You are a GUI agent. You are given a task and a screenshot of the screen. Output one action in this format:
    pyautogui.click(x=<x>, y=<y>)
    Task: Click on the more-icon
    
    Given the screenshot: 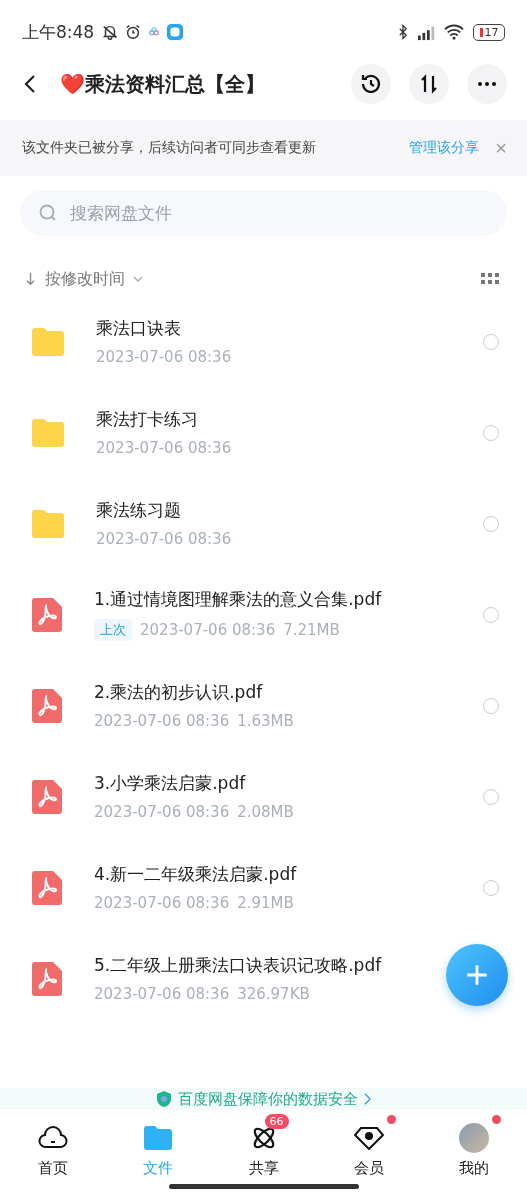 What is the action you would take?
    pyautogui.click(x=487, y=84)
    